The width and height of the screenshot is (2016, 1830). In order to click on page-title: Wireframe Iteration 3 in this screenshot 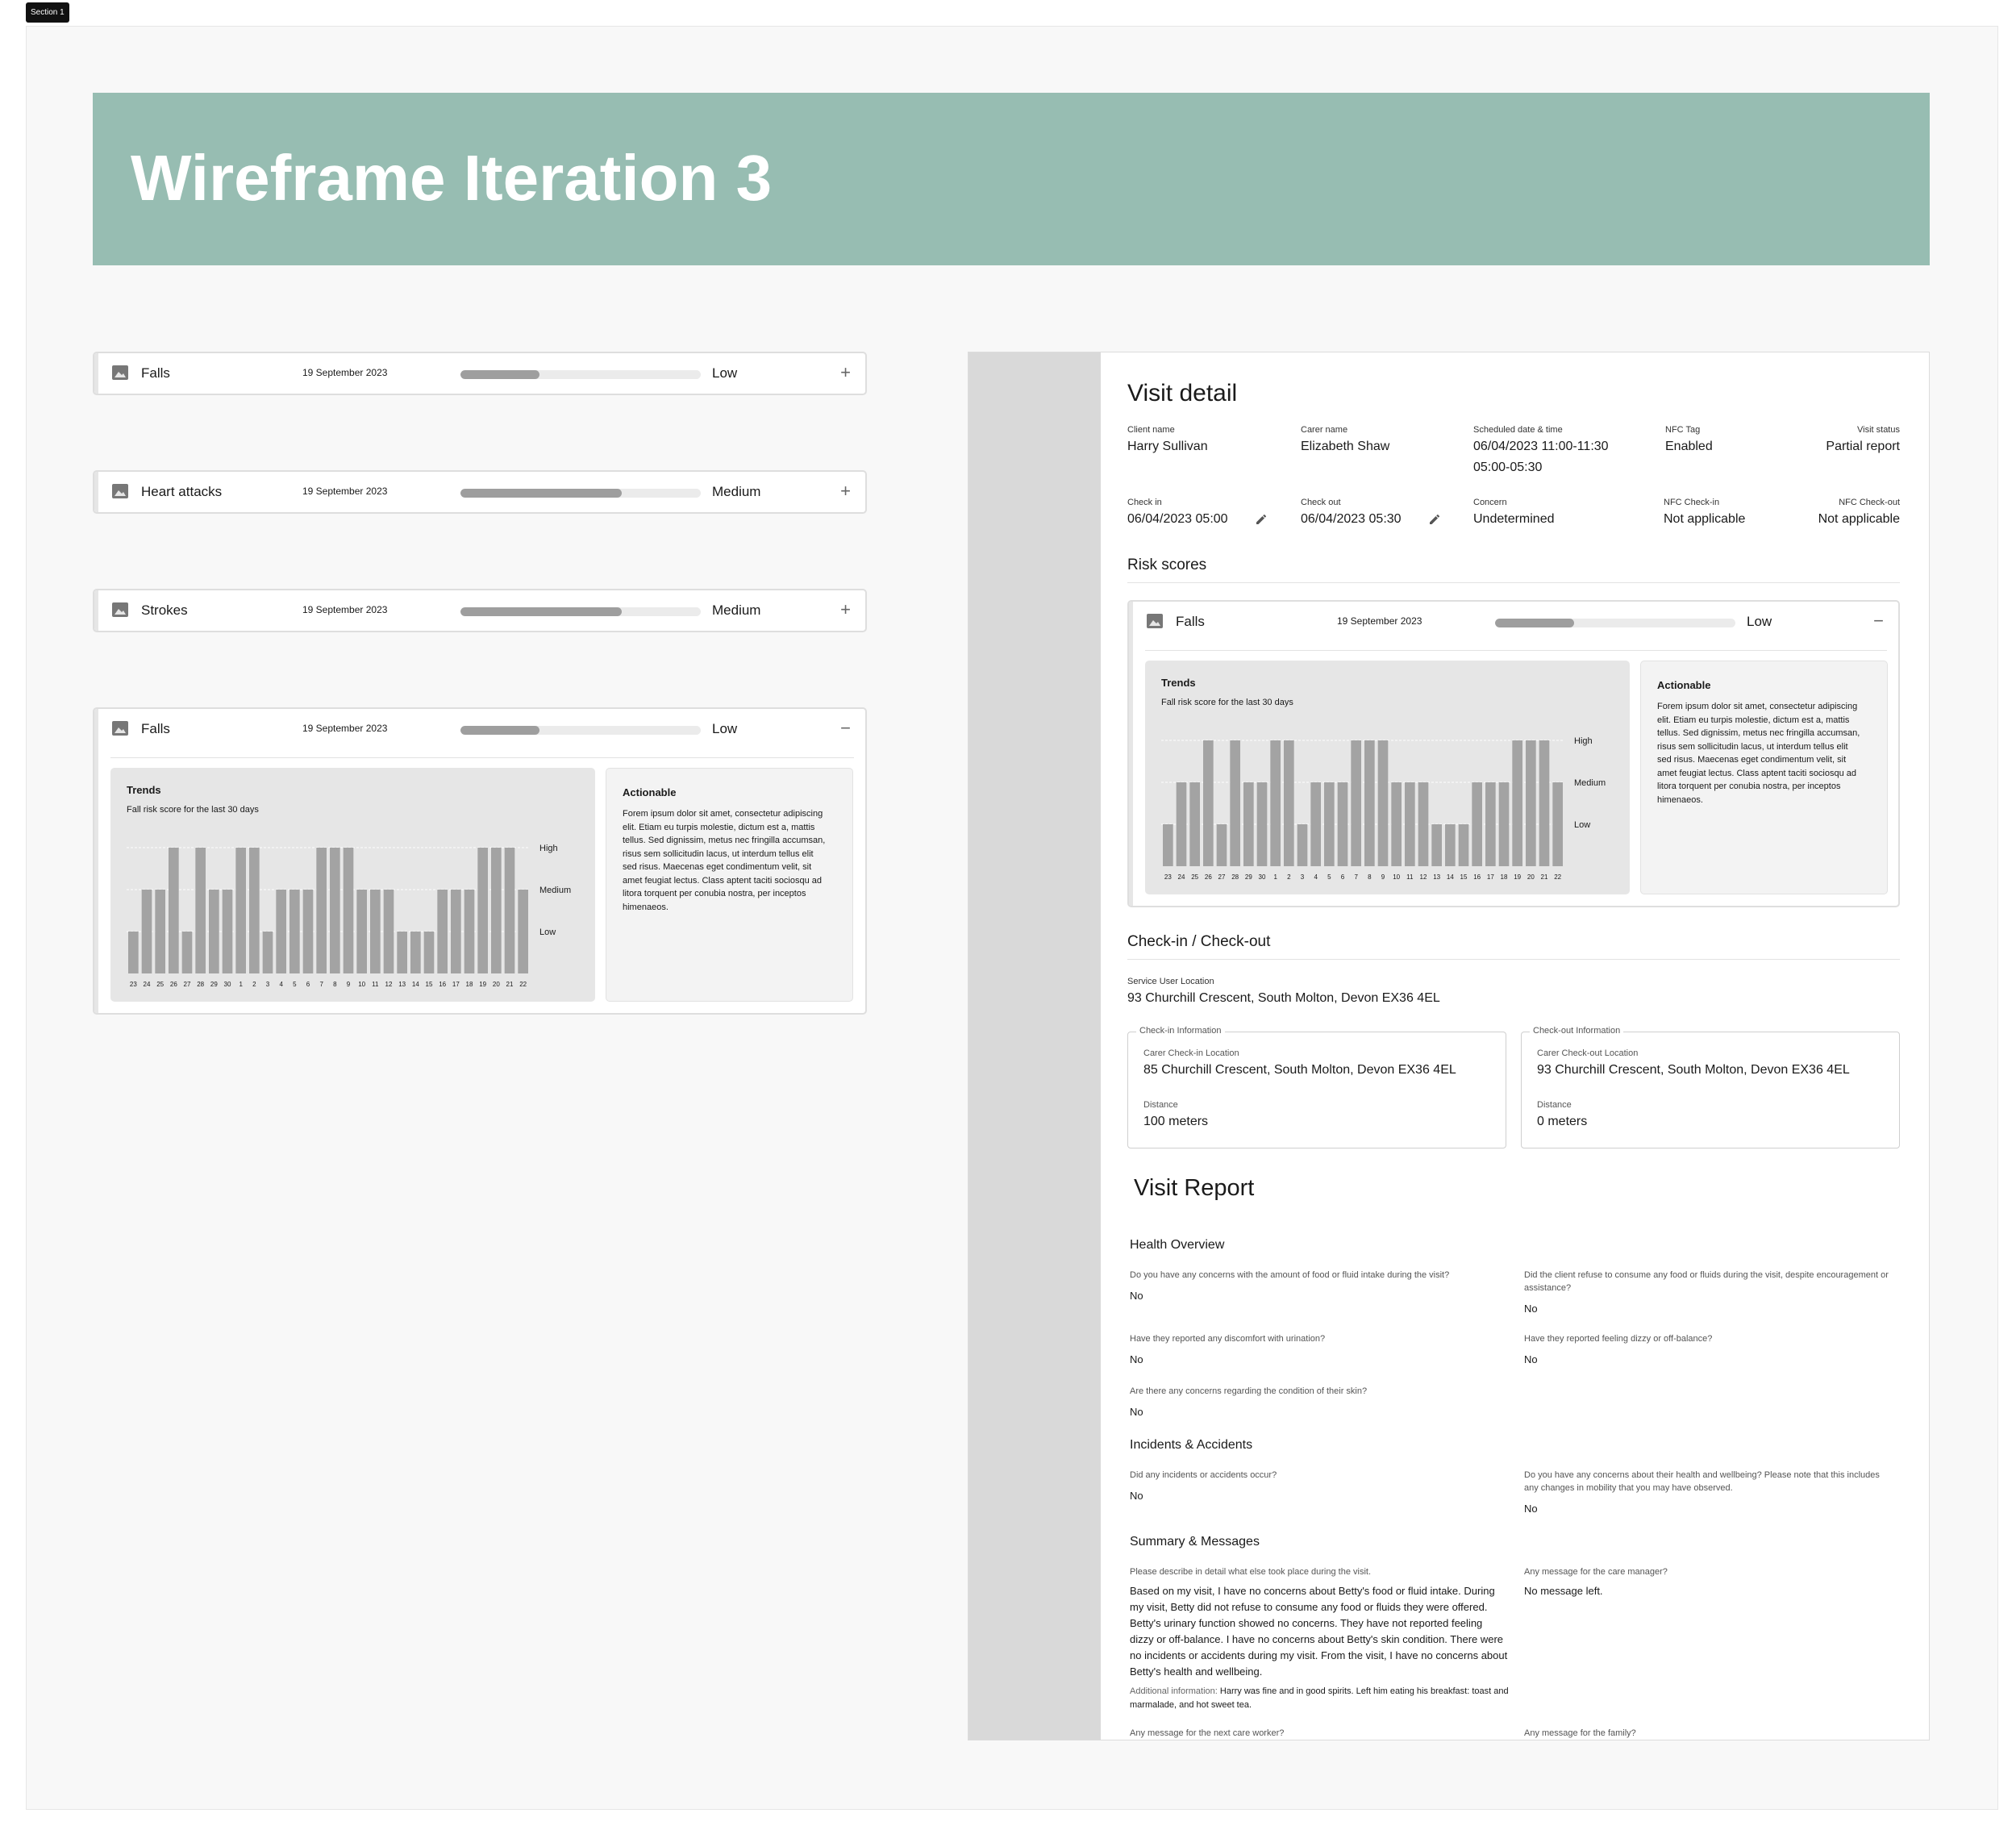, I will do `click(452, 178)`.